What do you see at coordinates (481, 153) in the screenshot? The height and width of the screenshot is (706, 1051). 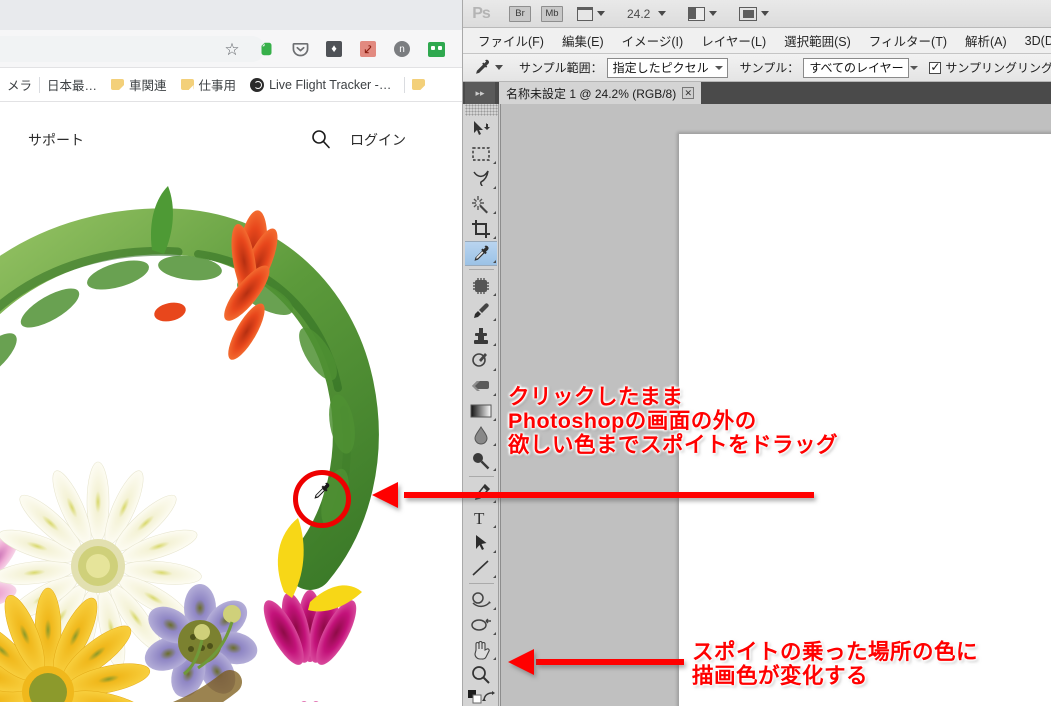 I see `rectangular-marquee-tool` at bounding box center [481, 153].